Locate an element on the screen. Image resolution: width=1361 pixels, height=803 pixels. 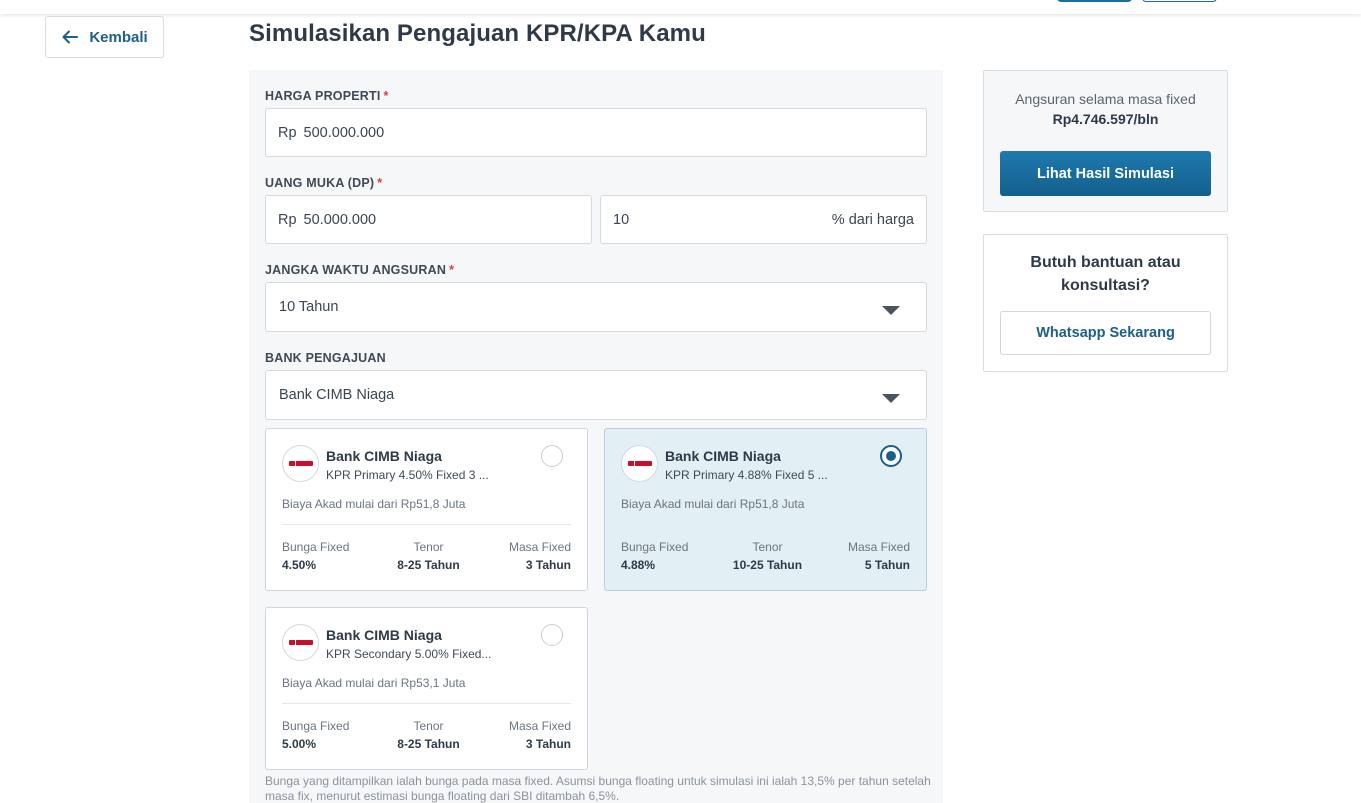
bank-label: BANK PENGAJUAN is located at coordinates (325, 358).